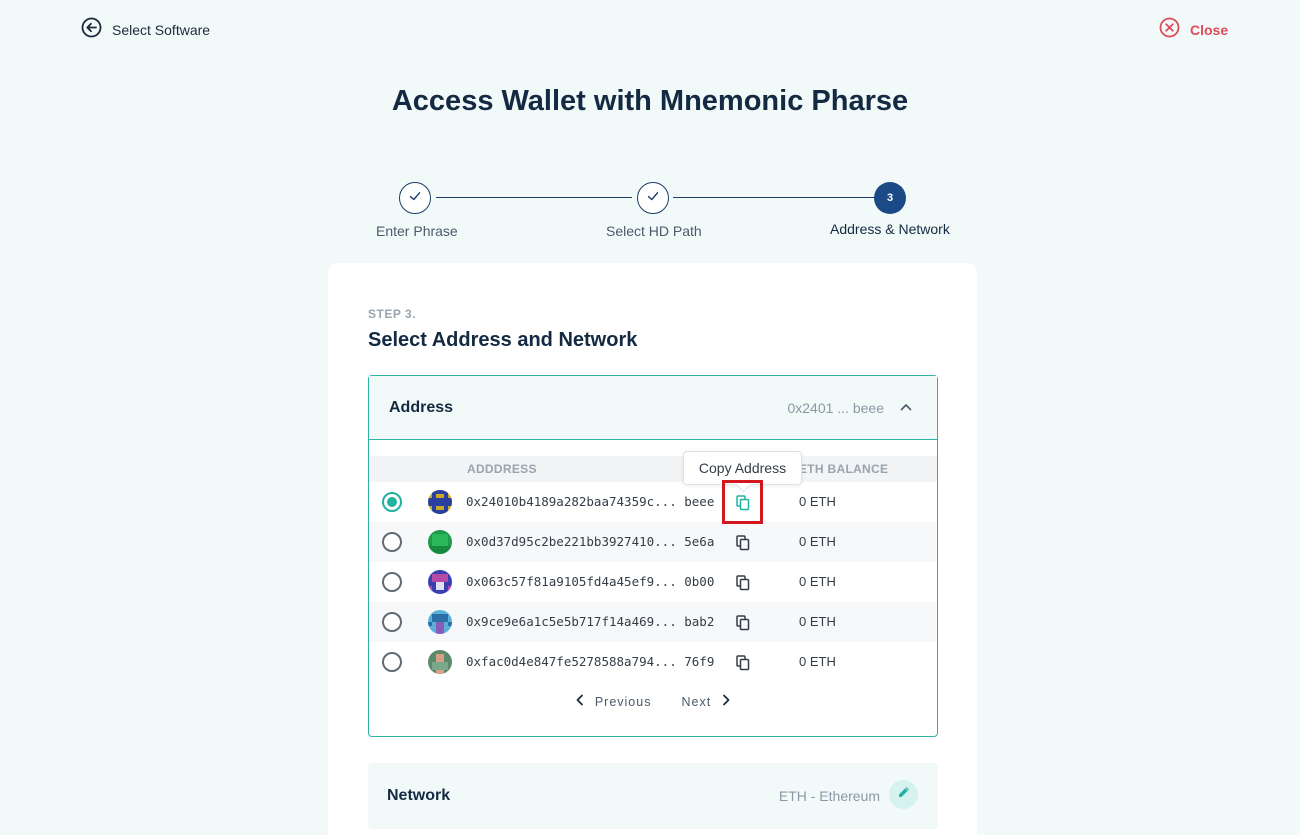  What do you see at coordinates (890, 198) in the screenshot?
I see `step-3-active: 3` at bounding box center [890, 198].